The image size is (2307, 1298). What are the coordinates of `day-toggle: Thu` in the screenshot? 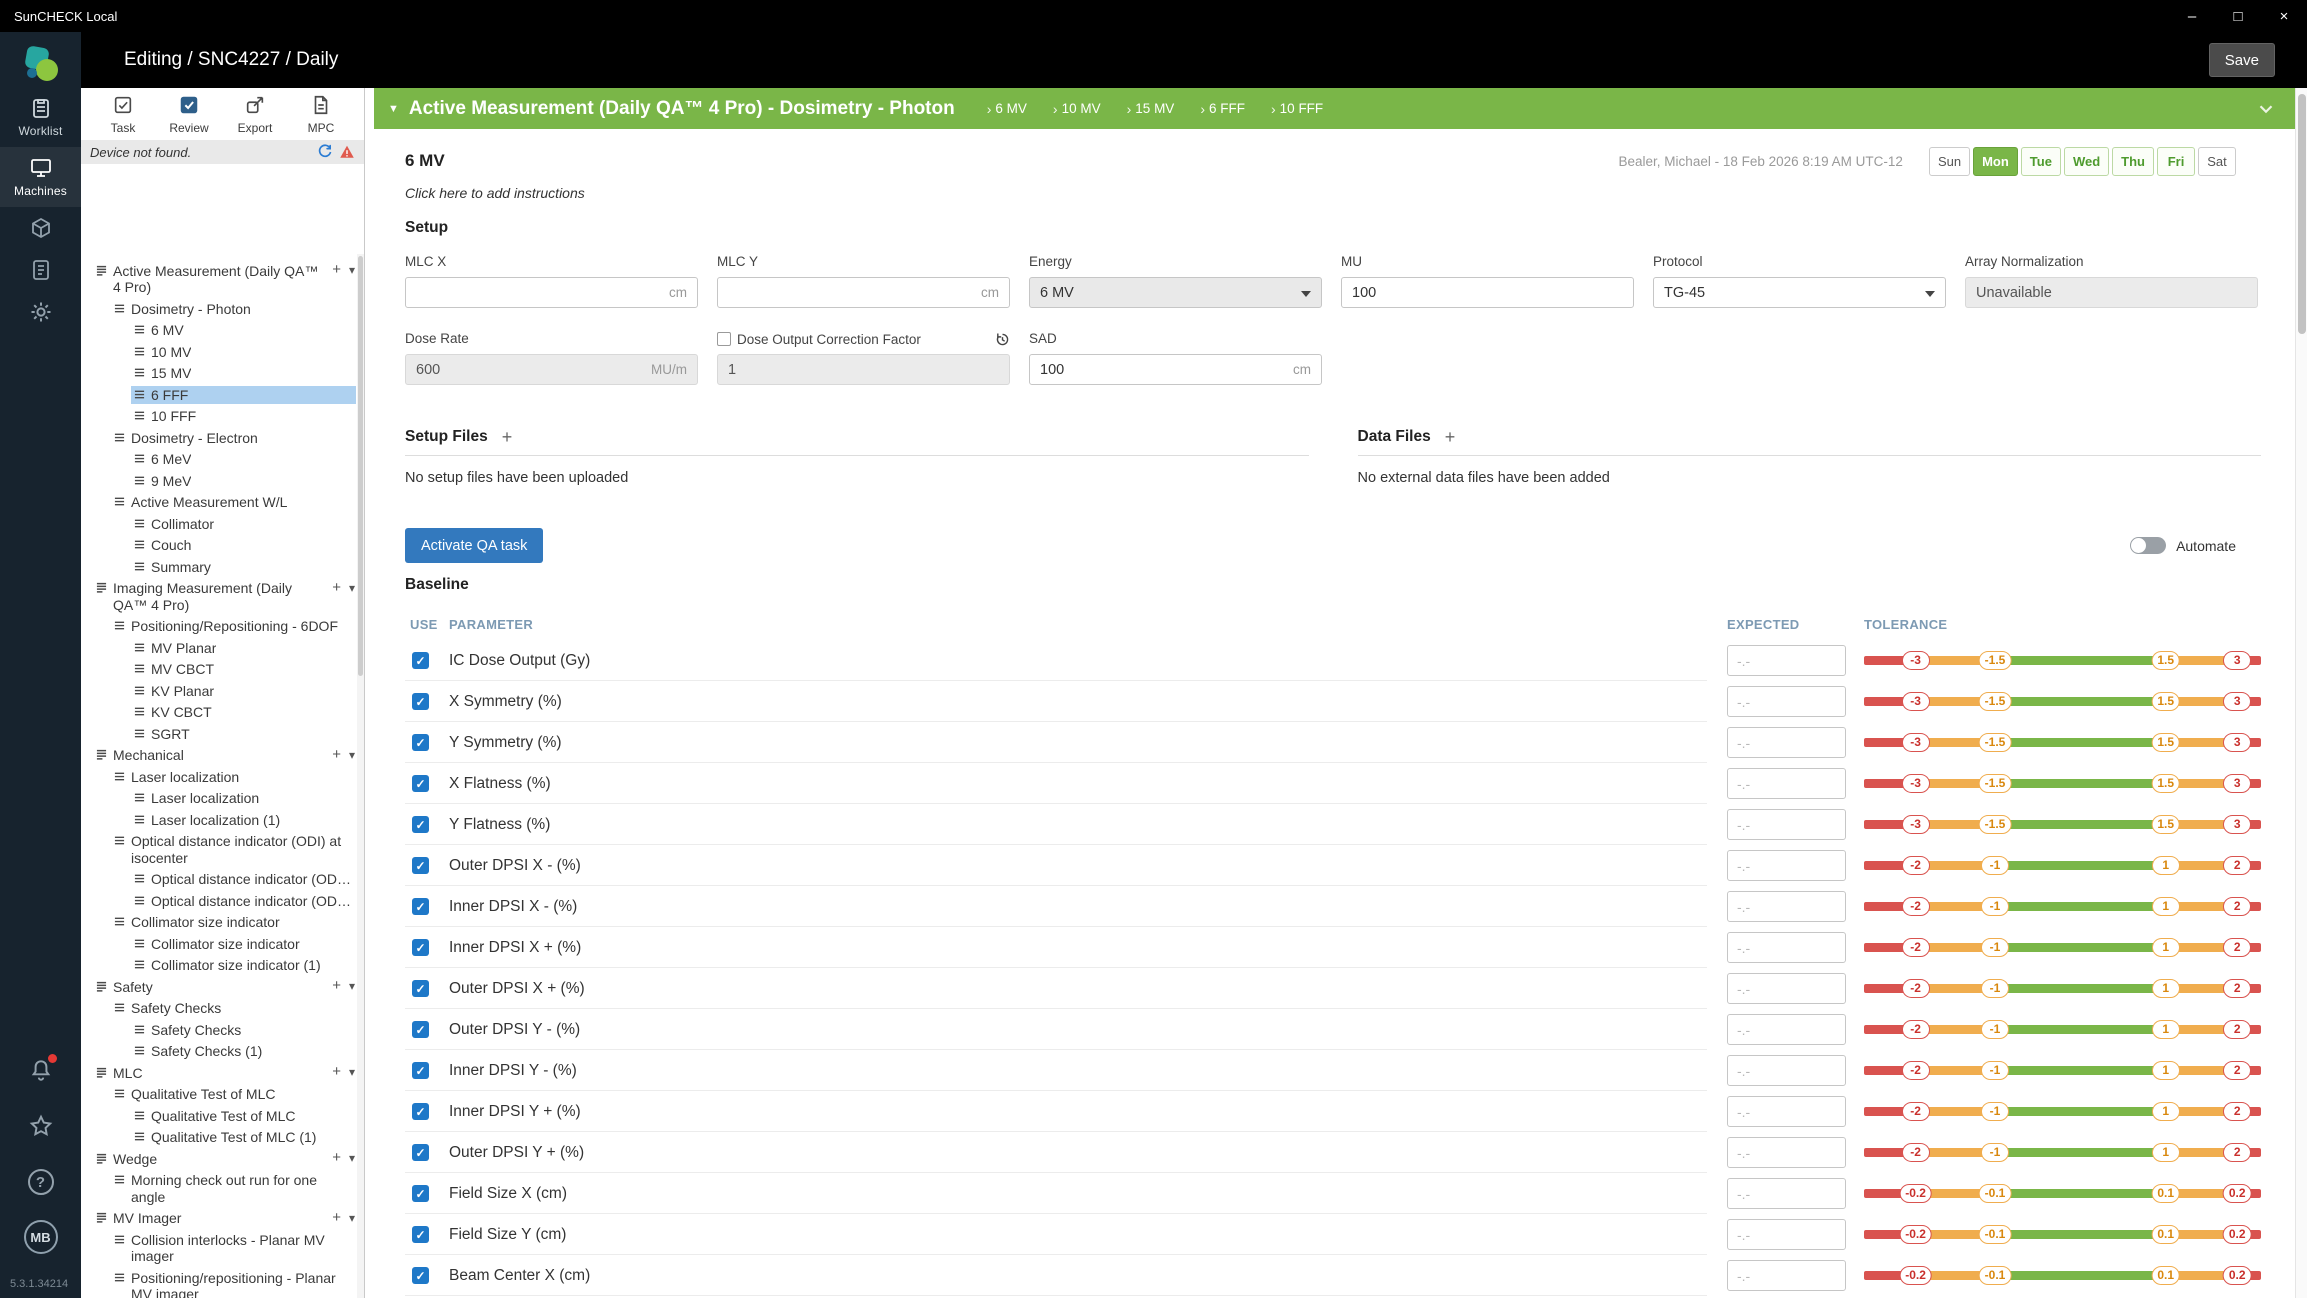 It's located at (2133, 161).